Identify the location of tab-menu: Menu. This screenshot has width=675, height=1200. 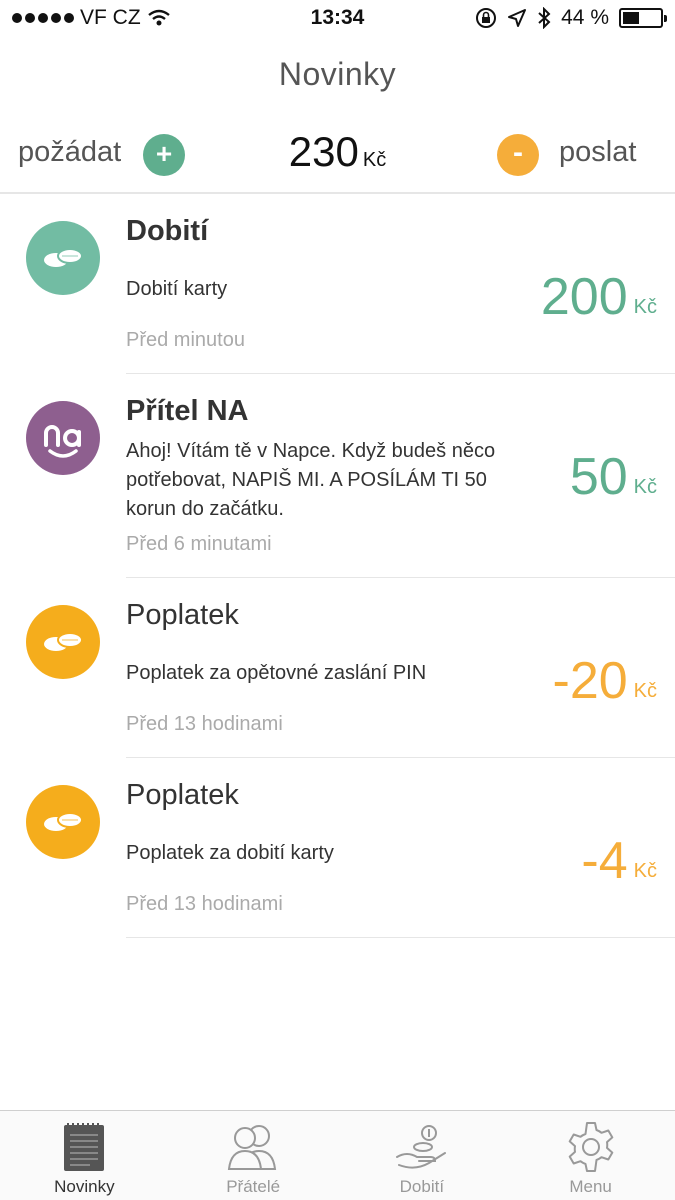
(590, 1155).